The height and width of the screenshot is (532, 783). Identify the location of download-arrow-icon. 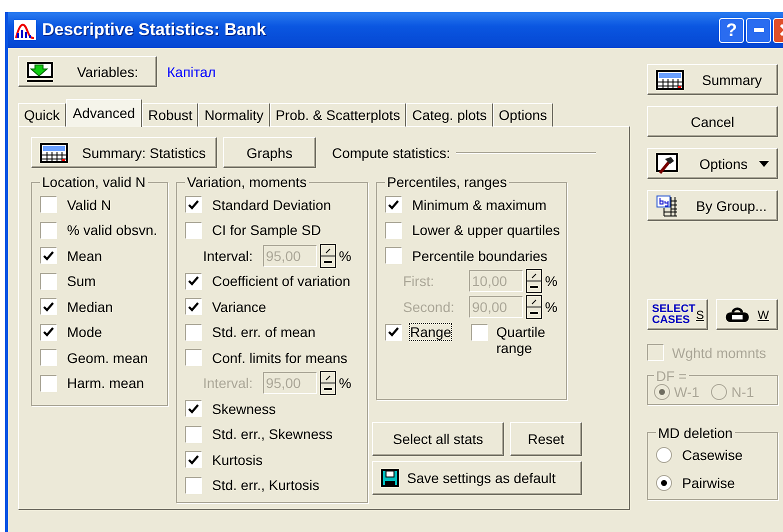
(40, 72).